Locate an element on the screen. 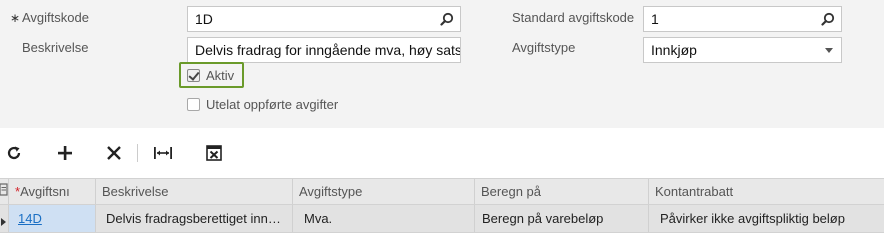 Image resolution: width=884 pixels, height=242 pixels. column-header-beskrivelse: Beskrivelse is located at coordinates (194, 191).